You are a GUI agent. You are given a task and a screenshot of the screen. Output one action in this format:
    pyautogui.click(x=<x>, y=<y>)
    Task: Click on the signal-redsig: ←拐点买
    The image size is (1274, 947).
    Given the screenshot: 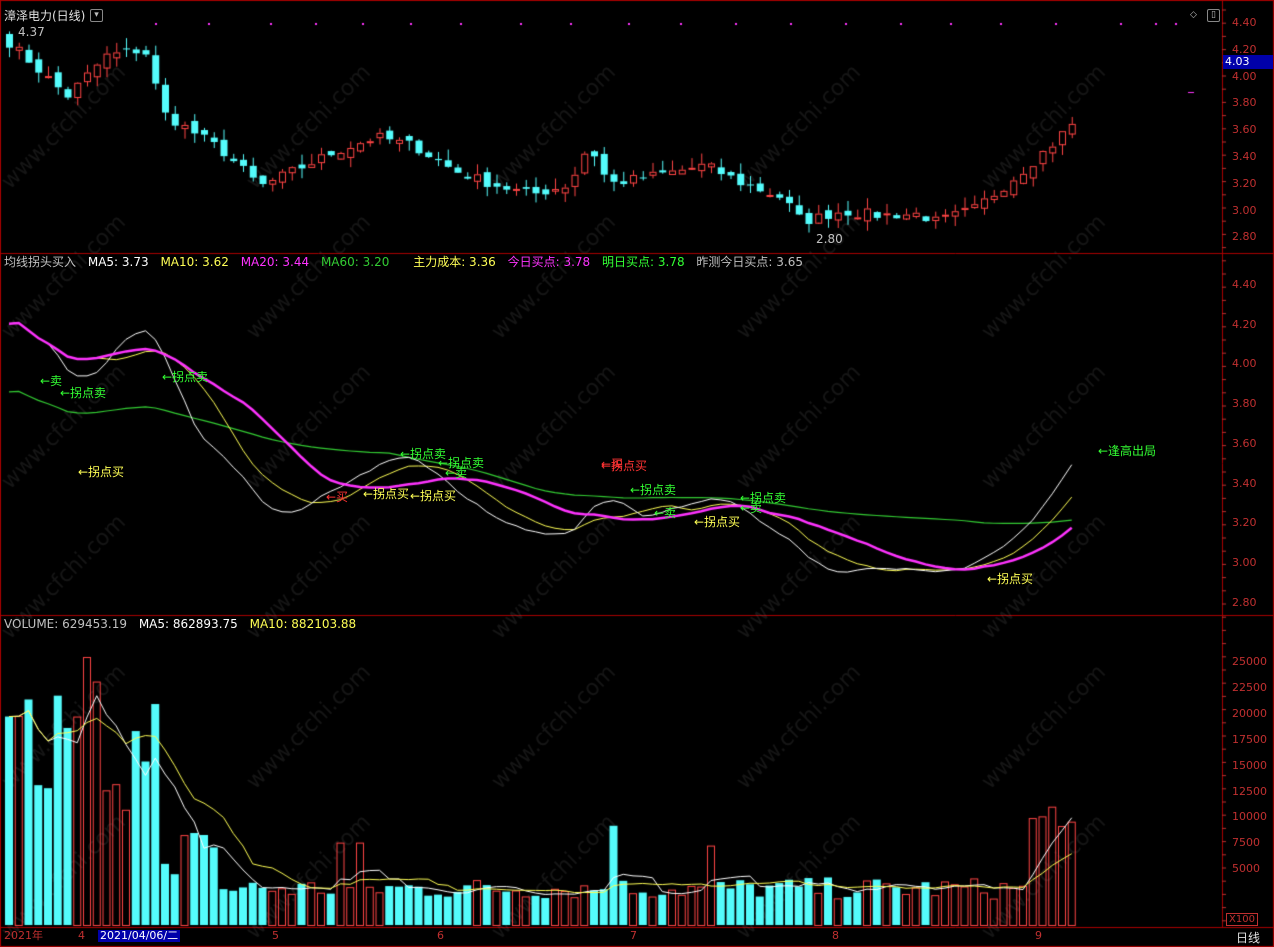 What is the action you would take?
    pyautogui.click(x=624, y=466)
    